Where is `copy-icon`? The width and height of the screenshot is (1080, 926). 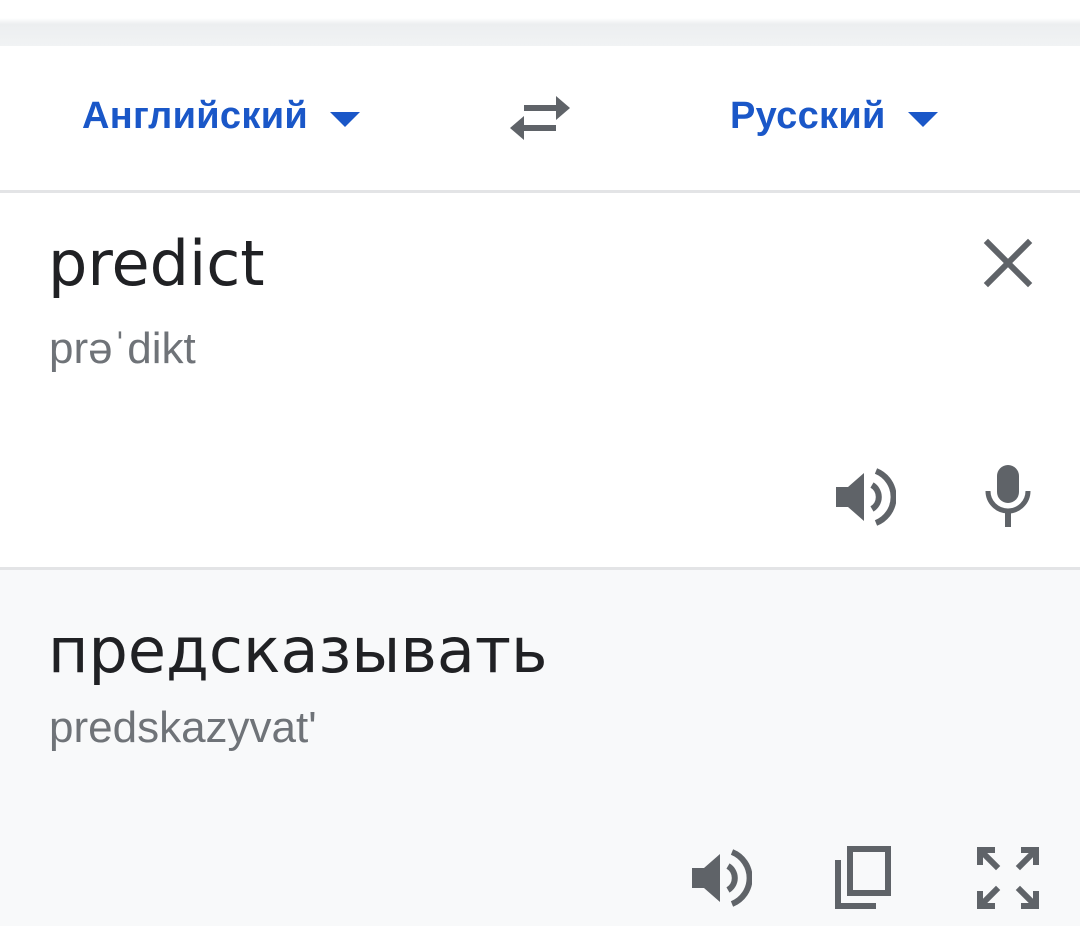
copy-icon is located at coordinates (862, 878).